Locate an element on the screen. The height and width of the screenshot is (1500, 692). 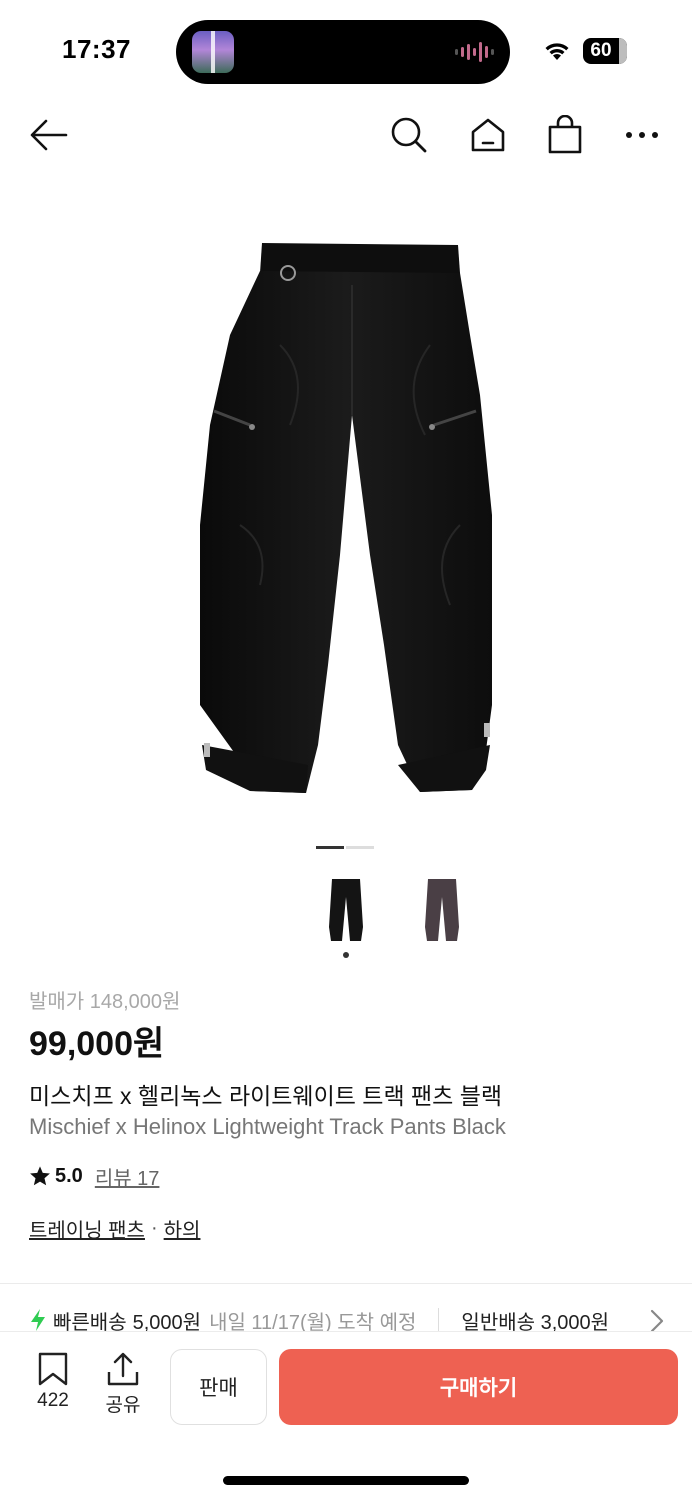
bookmark-icon is located at coordinates (53, 1369).